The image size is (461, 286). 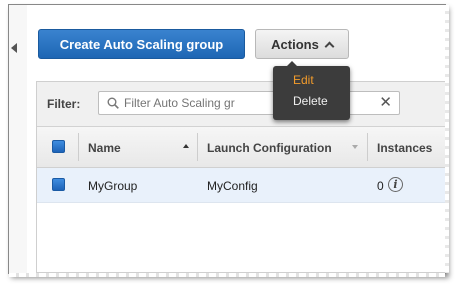 I want to click on actions-dropdown-menu: Edit Delete, so click(x=311, y=90).